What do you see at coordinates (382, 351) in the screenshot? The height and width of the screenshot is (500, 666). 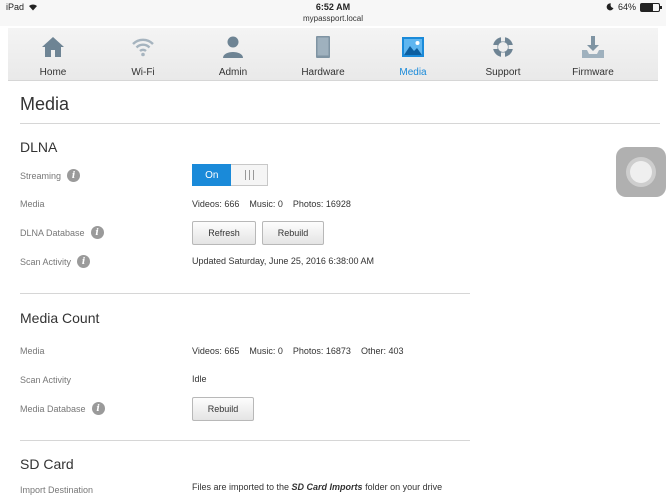 I see `mc-other-count: Other: 403` at bounding box center [382, 351].